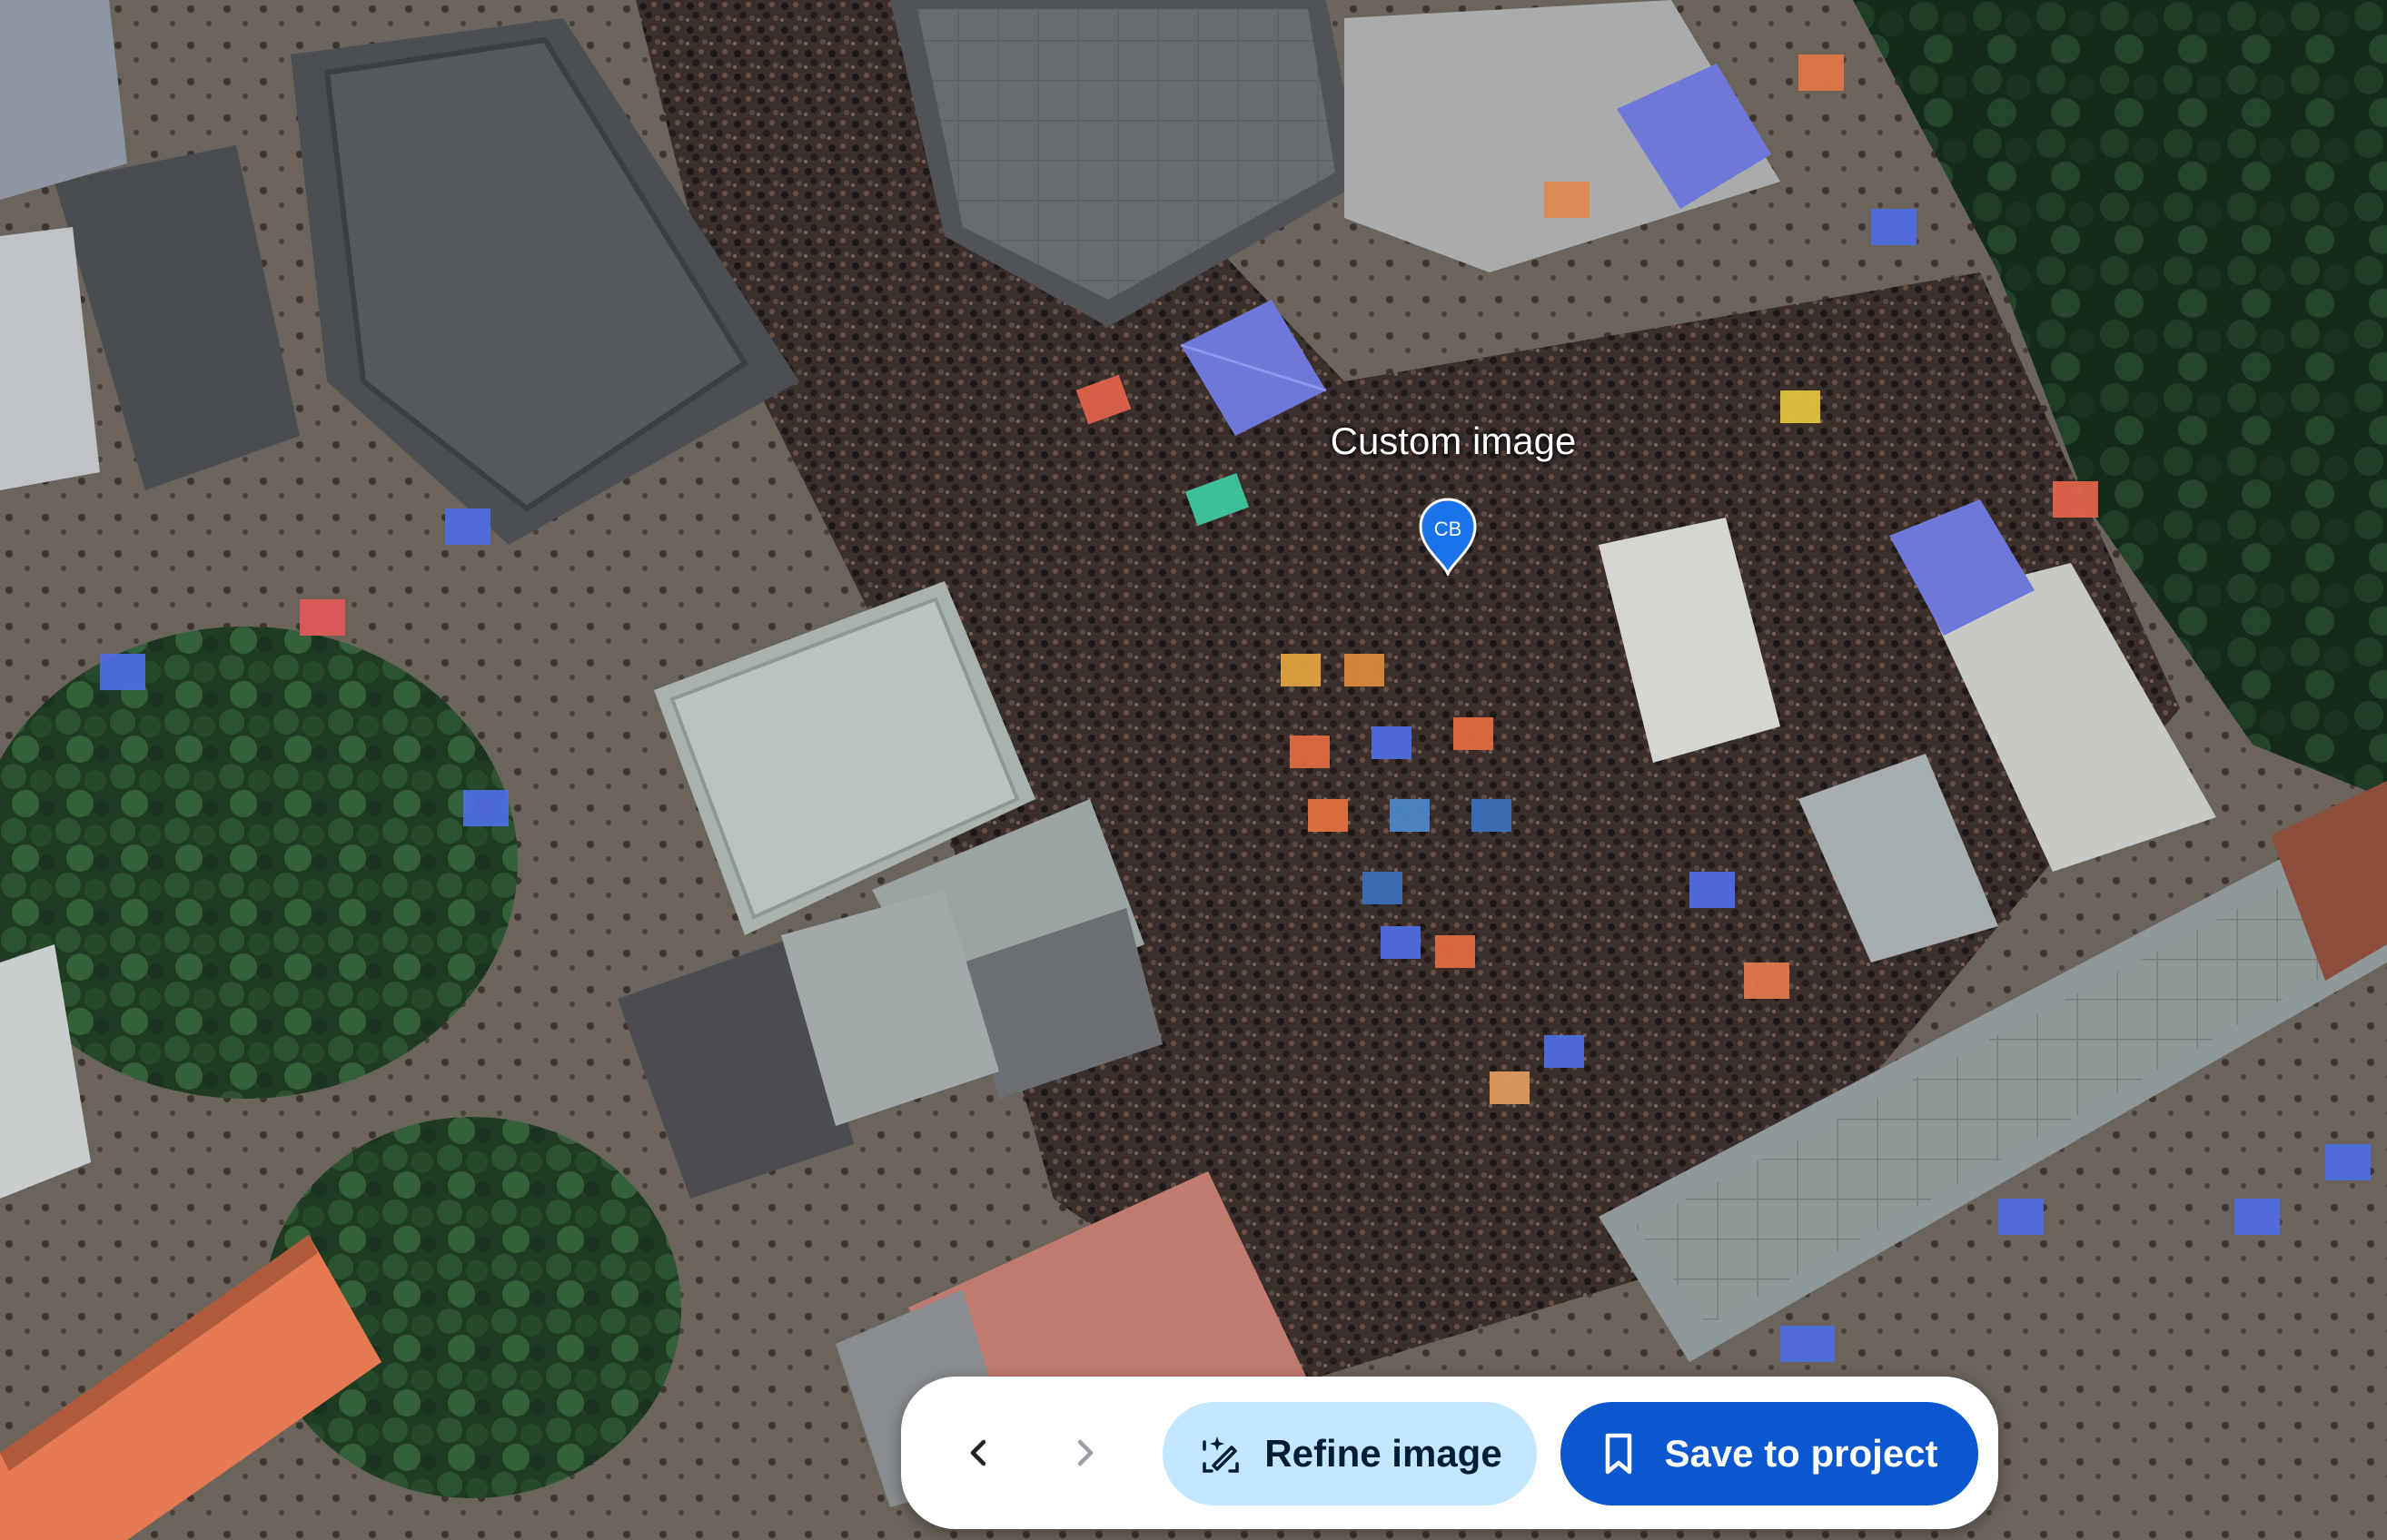 The image size is (2387, 1540). I want to click on refine-image-button: Refine image, so click(1350, 1453).